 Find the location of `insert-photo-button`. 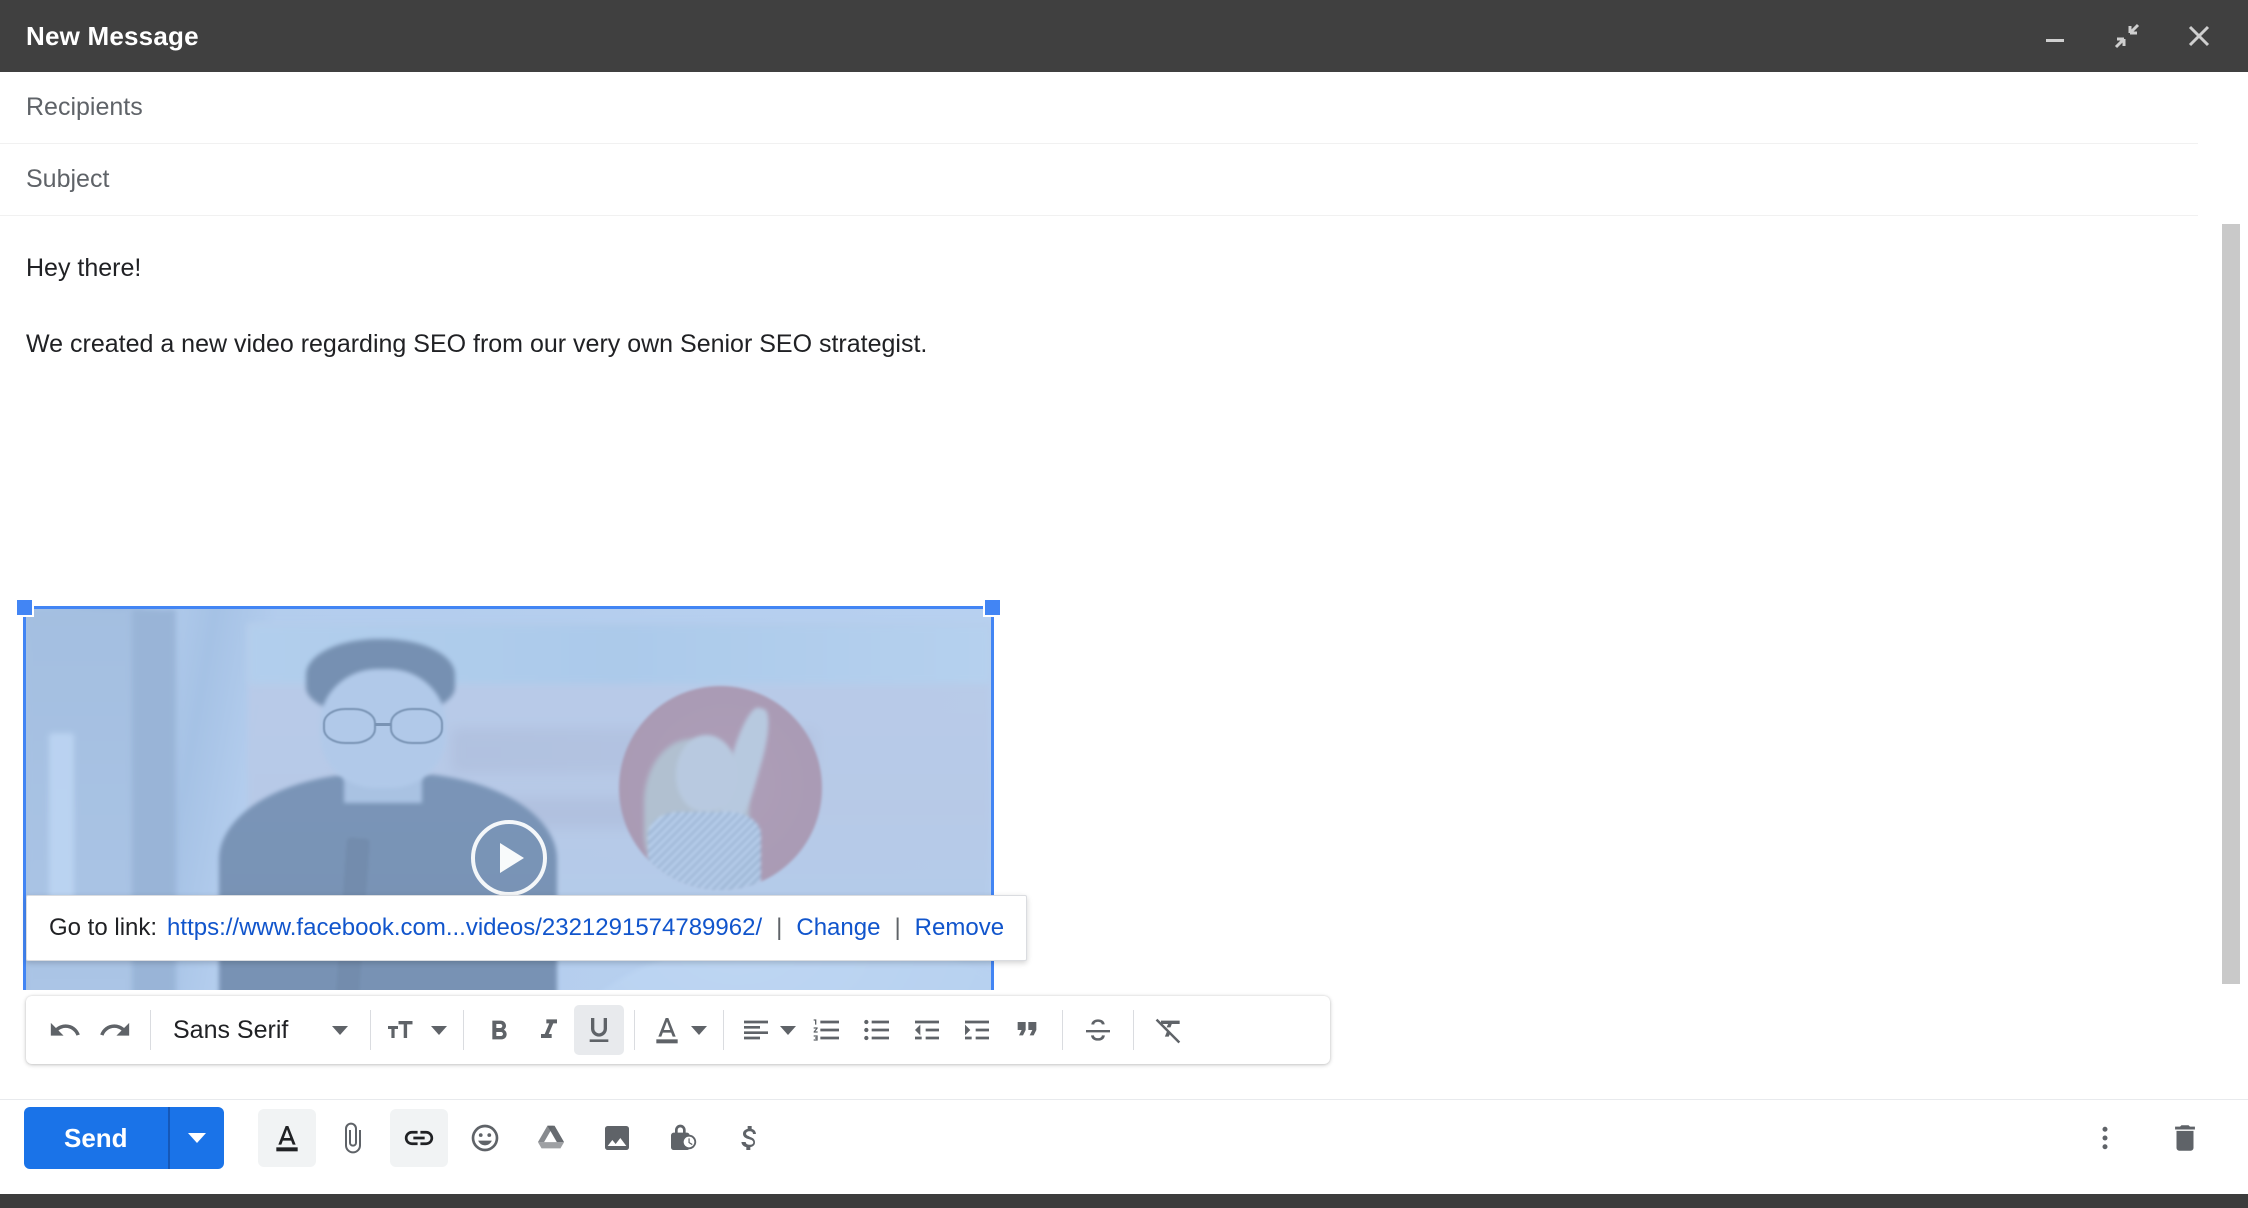

insert-photo-button is located at coordinates (617, 1138).